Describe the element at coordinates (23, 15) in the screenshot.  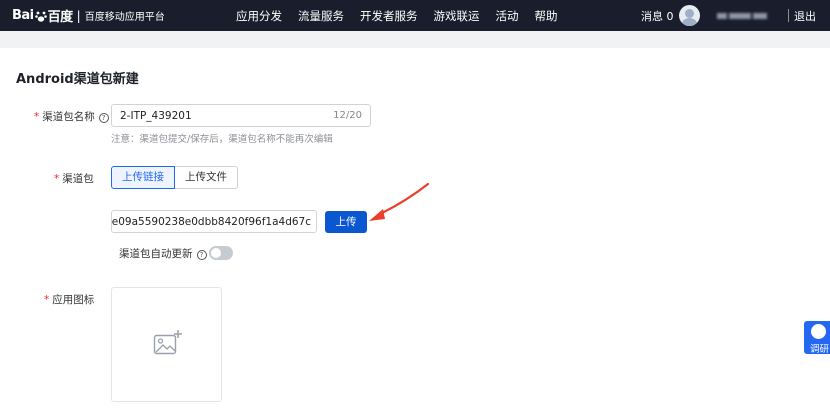
I see `logo-wordmark: Bai` at that location.